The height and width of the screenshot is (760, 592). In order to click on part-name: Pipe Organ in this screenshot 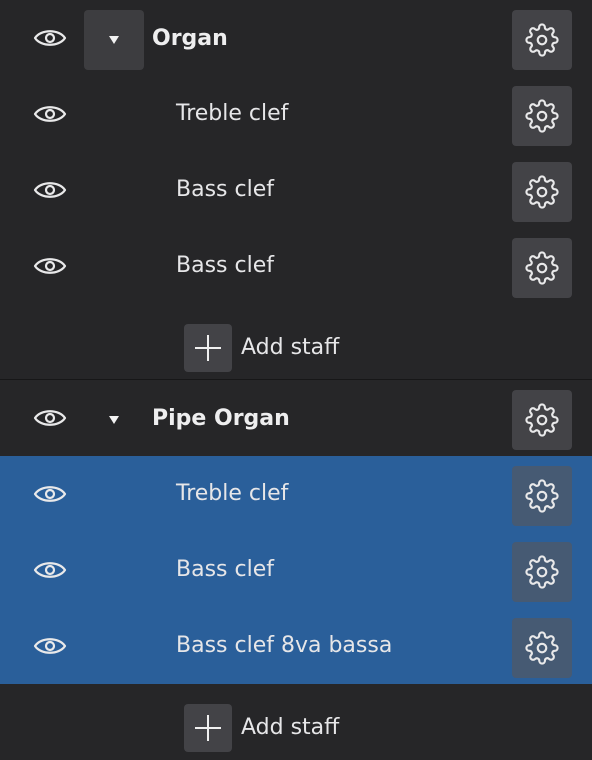, I will do `click(221, 418)`.